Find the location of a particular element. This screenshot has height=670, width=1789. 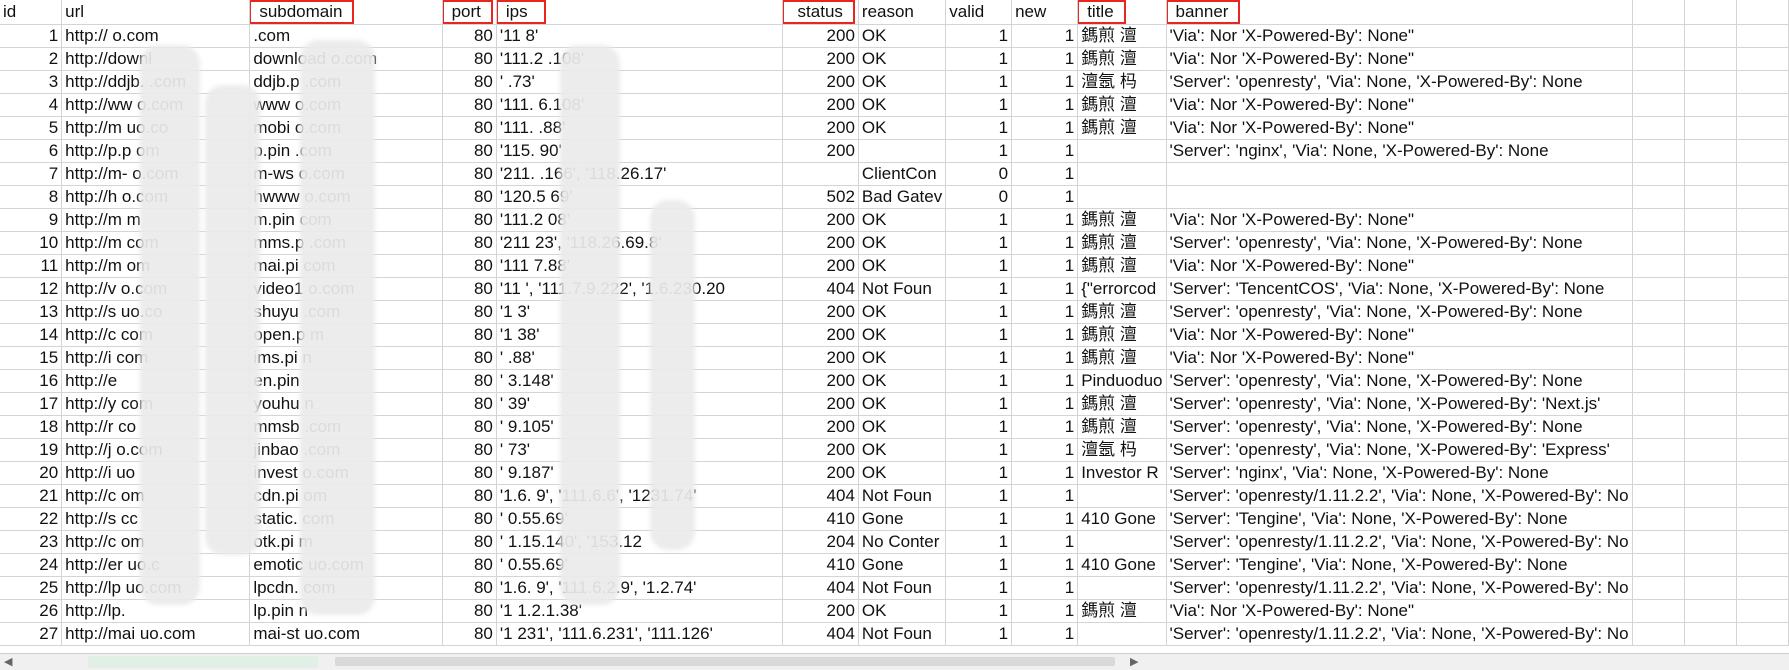

cell-id: 15 is located at coordinates (31, 358).